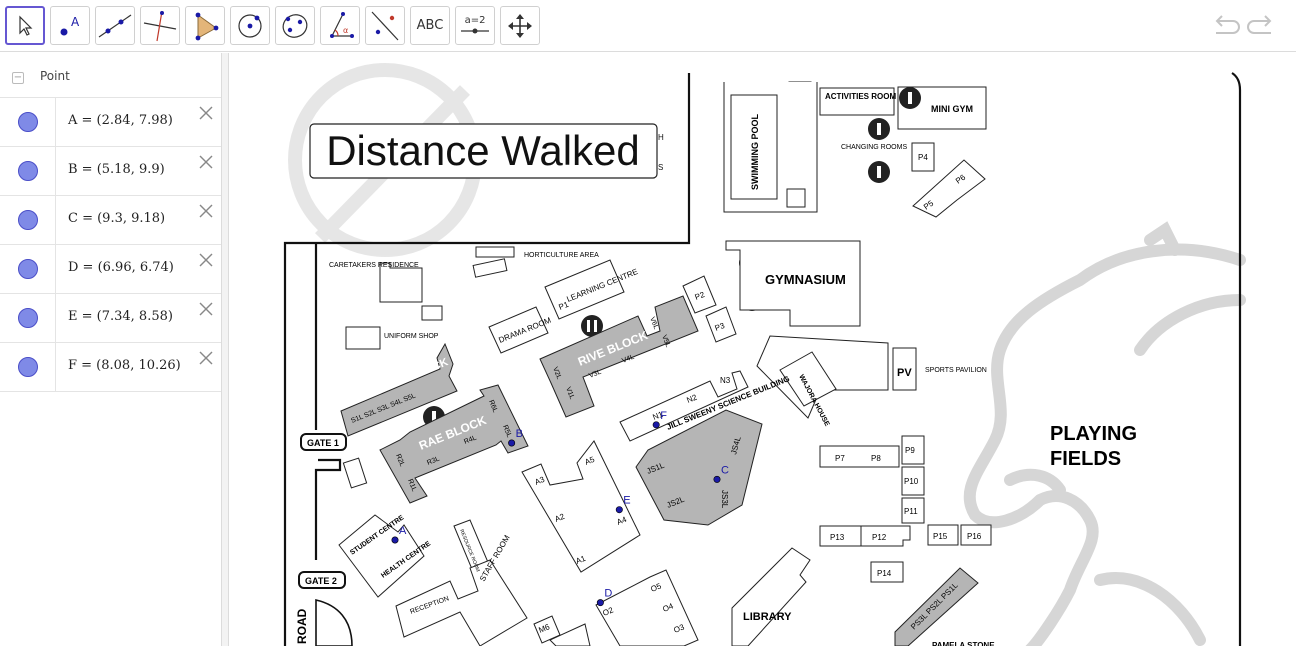 Image resolution: width=1296 pixels, height=646 pixels. What do you see at coordinates (755, 152) in the screenshot?
I see `pool-label: SWIMMING POOL` at bounding box center [755, 152].